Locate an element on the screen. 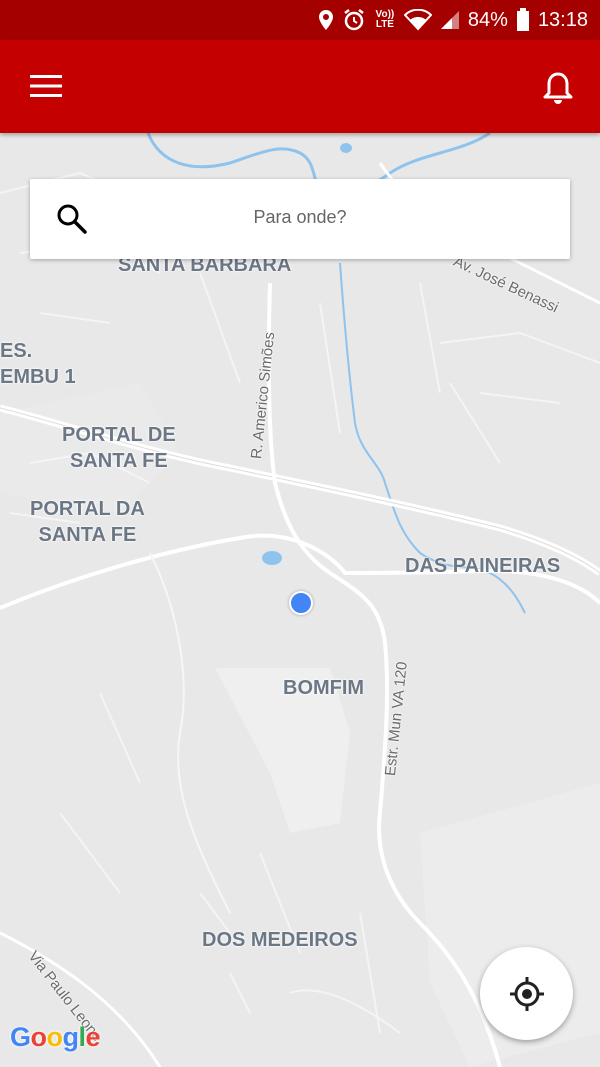 This screenshot has height=1067, width=600. area-label-dos-medeiros: DOS MEDEIROS is located at coordinates (280, 940).